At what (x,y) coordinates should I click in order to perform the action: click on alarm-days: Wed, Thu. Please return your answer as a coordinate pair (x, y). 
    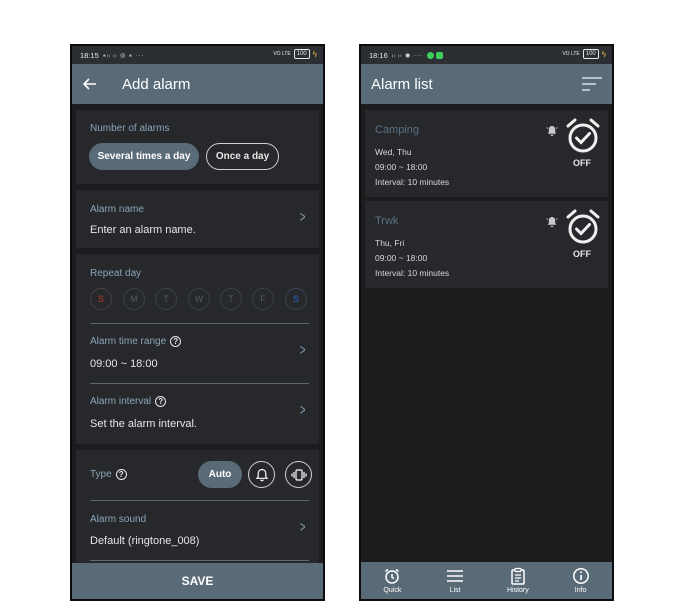
    Looking at the image, I should click on (393, 152).